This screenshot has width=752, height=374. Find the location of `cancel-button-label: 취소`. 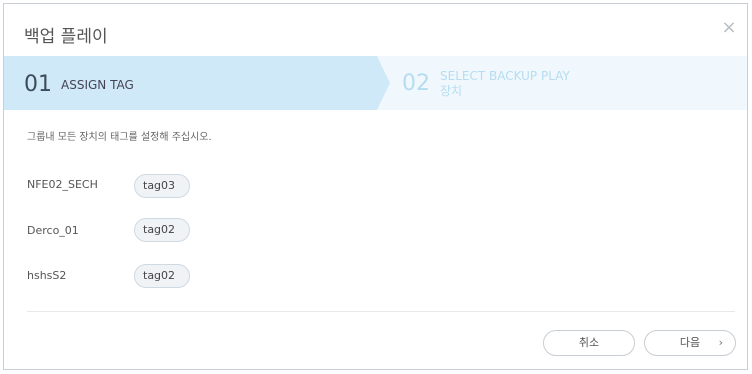

cancel-button-label: 취소 is located at coordinates (589, 342).